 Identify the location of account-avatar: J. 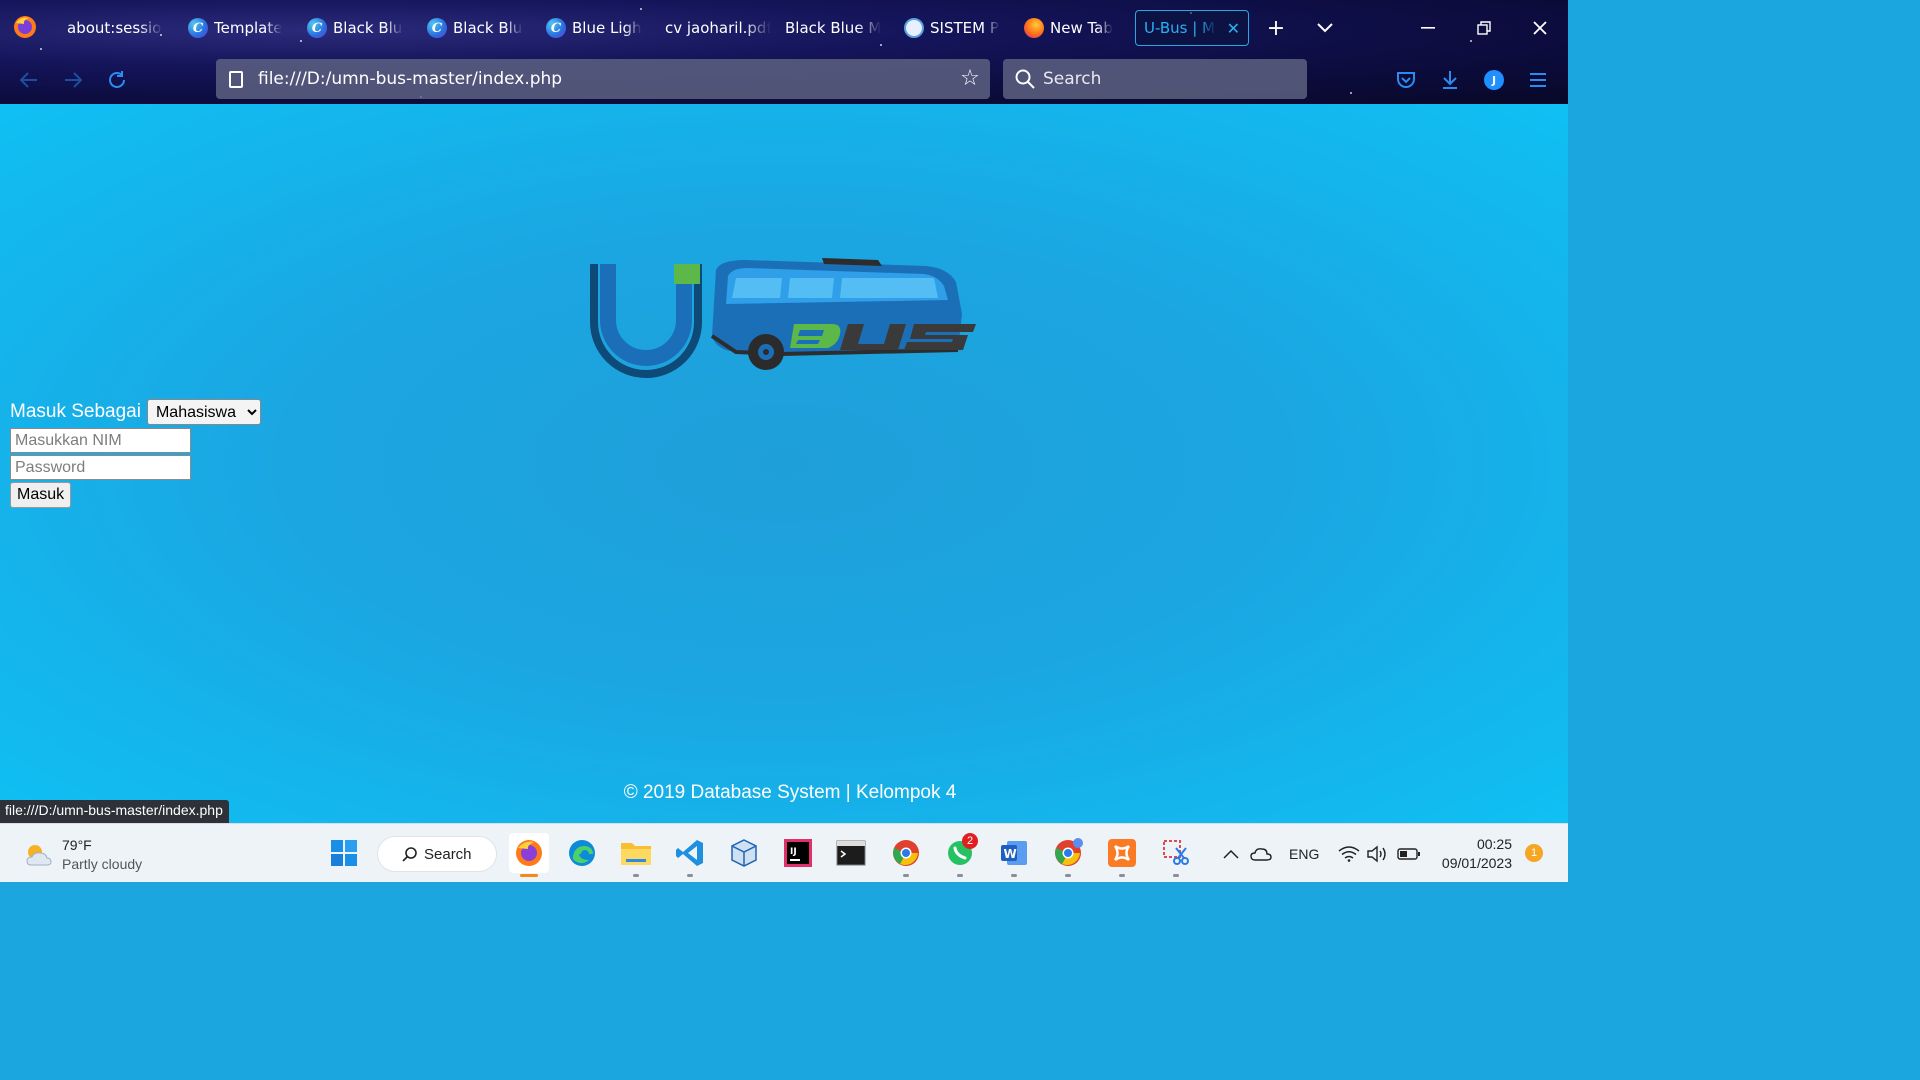
(1494, 80).